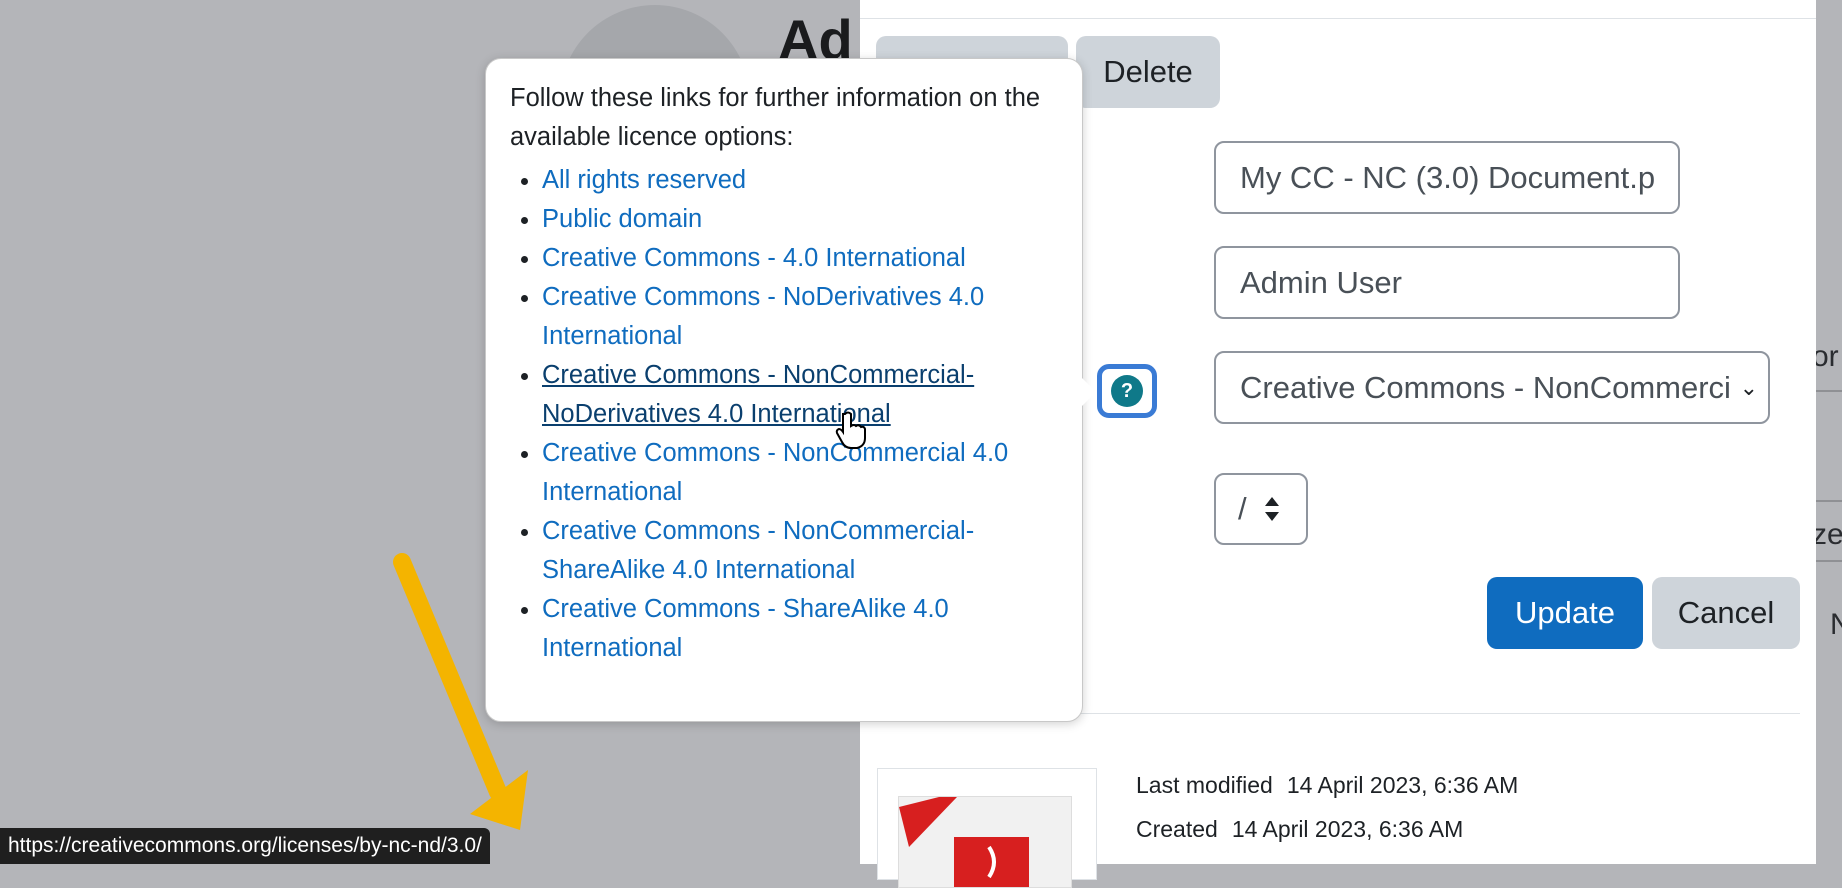 This screenshot has height=888, width=1842. Describe the element at coordinates (1089, 392) in the screenshot. I see `popover-arrow` at that location.